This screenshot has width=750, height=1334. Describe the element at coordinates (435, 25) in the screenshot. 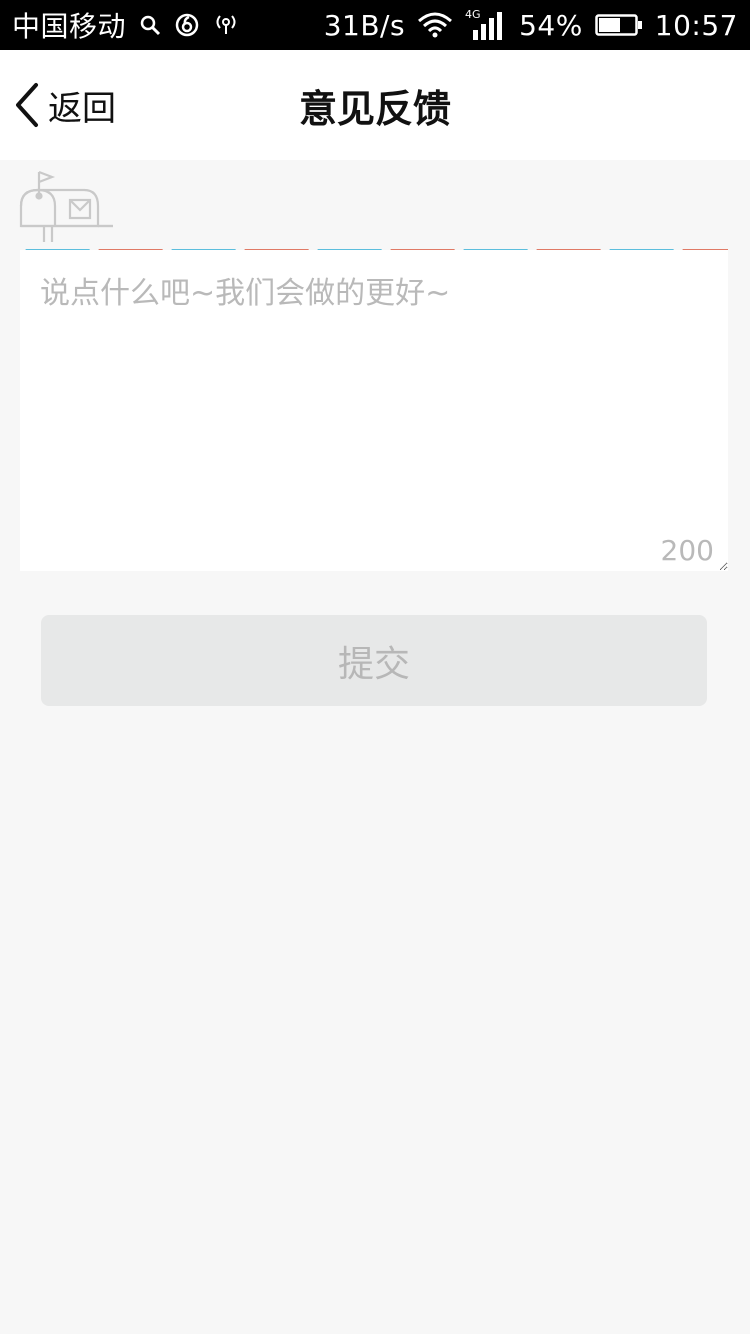

I see `wifi-icon` at that location.